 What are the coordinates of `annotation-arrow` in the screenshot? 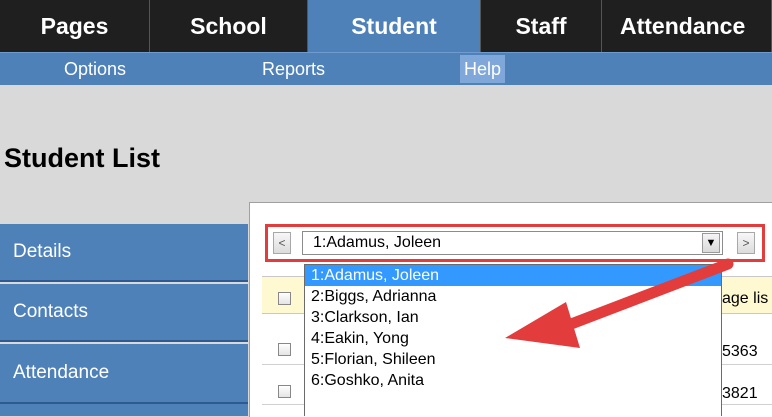 It's located at (619, 303).